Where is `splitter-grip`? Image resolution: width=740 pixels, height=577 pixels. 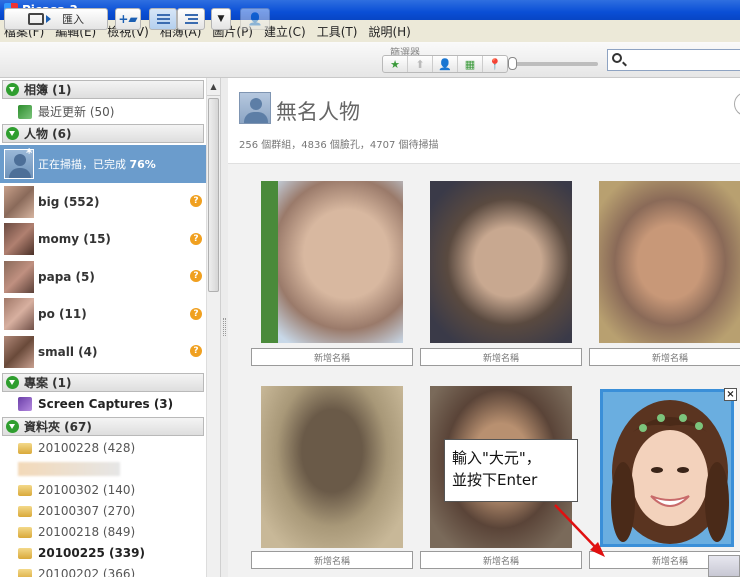
splitter-grip is located at coordinates (224, 327).